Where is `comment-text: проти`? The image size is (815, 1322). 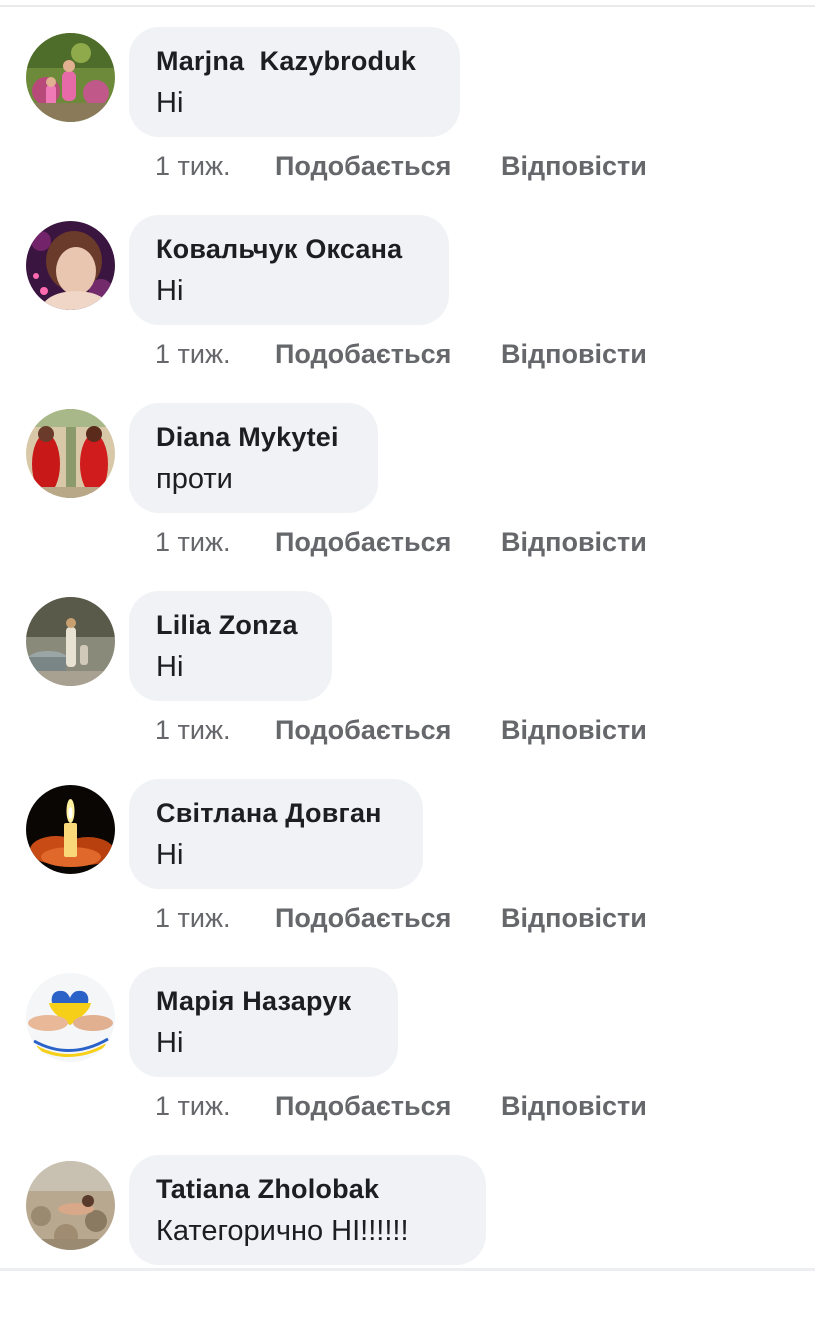 comment-text: проти is located at coordinates (194, 479).